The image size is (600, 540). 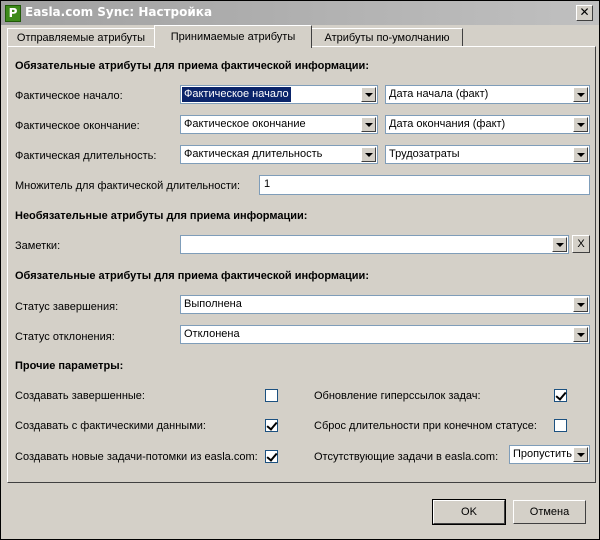 I want to click on actual-end-source-select: Фактическое окончание, so click(x=279, y=124).